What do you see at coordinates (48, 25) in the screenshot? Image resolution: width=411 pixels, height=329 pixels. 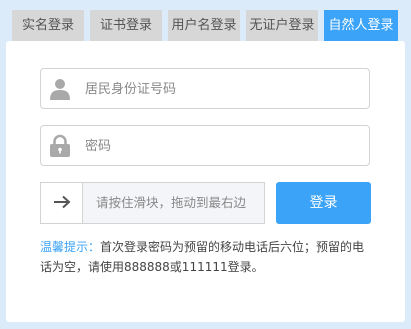 I see `tab-real-name-login: 实名登录` at bounding box center [48, 25].